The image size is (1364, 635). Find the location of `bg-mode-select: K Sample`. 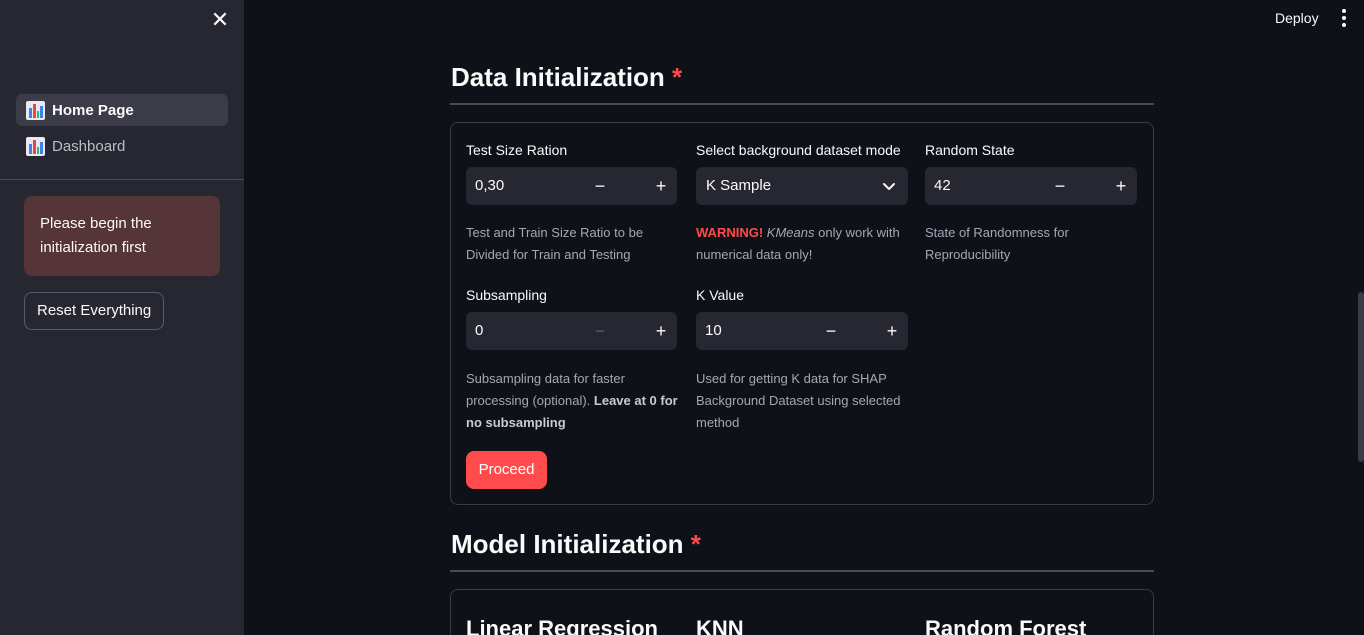

bg-mode-select: K Sample is located at coordinates (802, 186).